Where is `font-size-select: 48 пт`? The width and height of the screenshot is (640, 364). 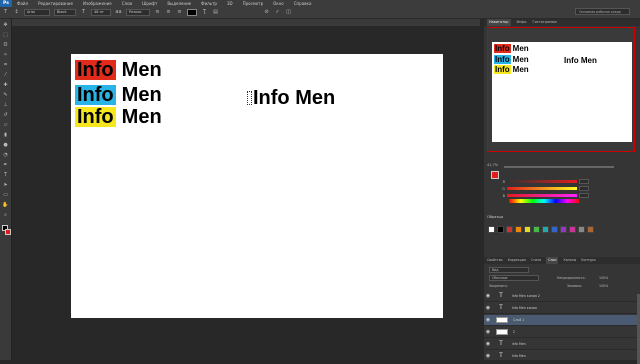 font-size-select: 48 пт is located at coordinates (101, 12).